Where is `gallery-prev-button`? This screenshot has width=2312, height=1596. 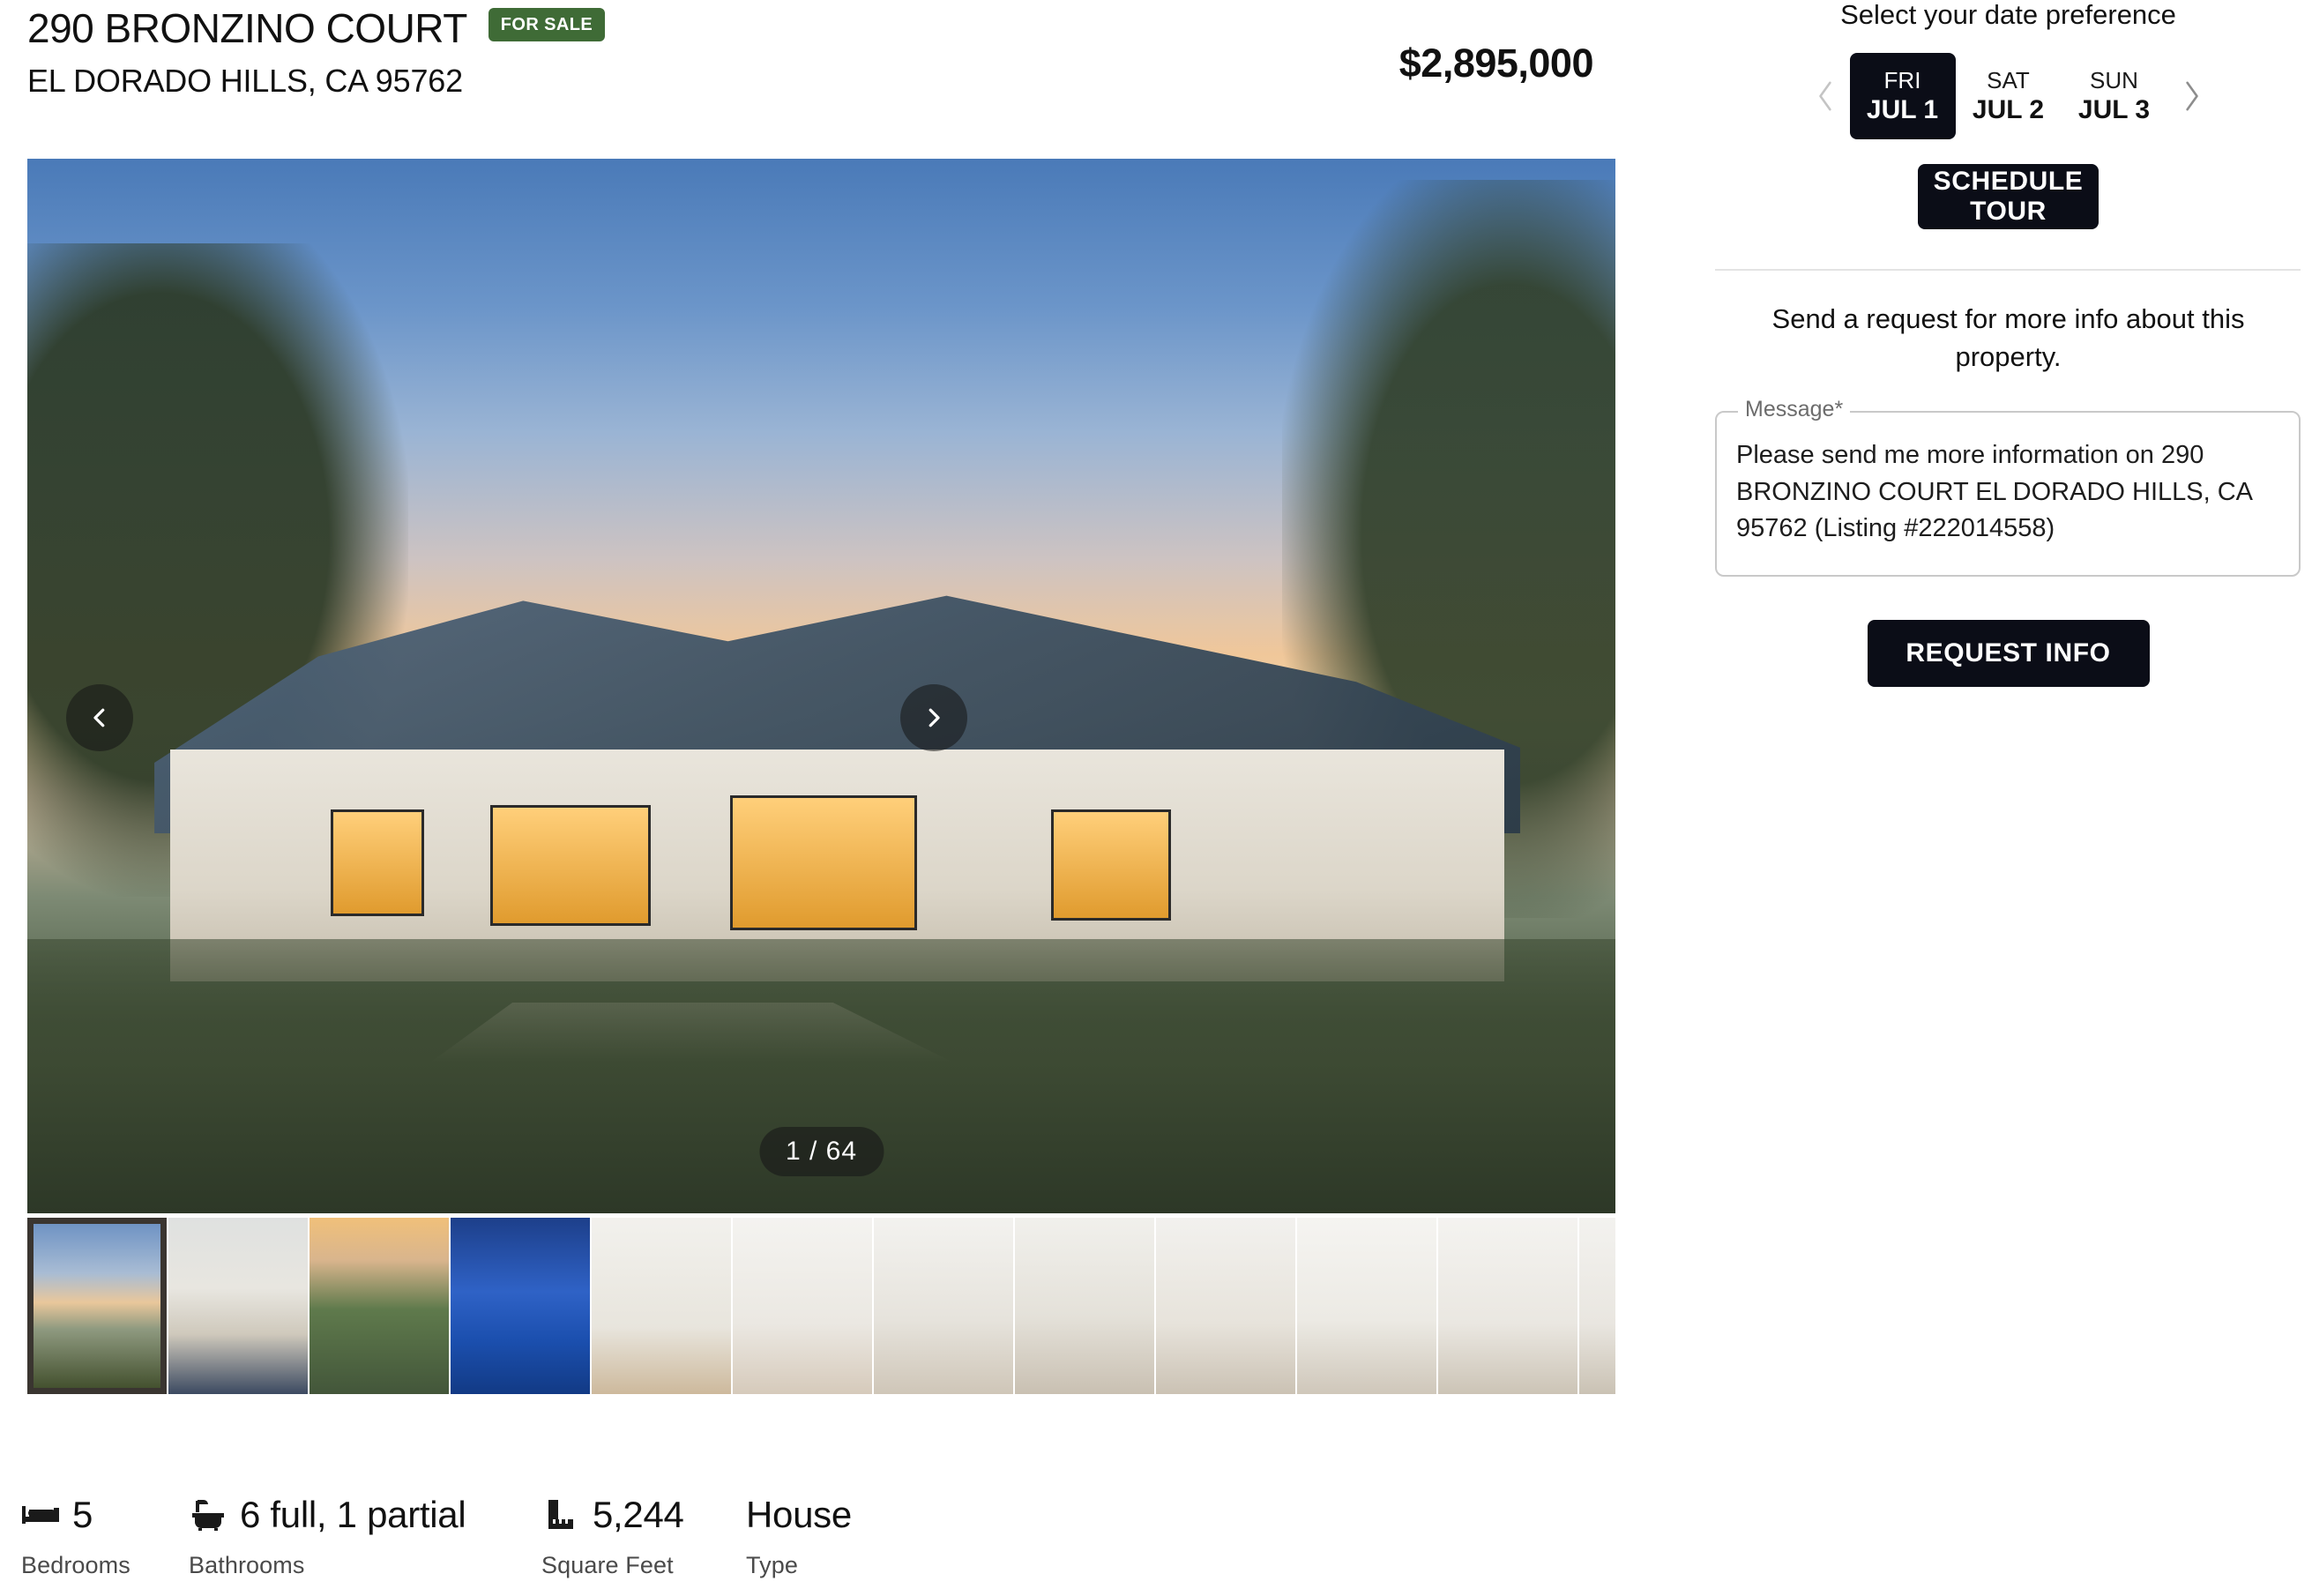 gallery-prev-button is located at coordinates (99, 717).